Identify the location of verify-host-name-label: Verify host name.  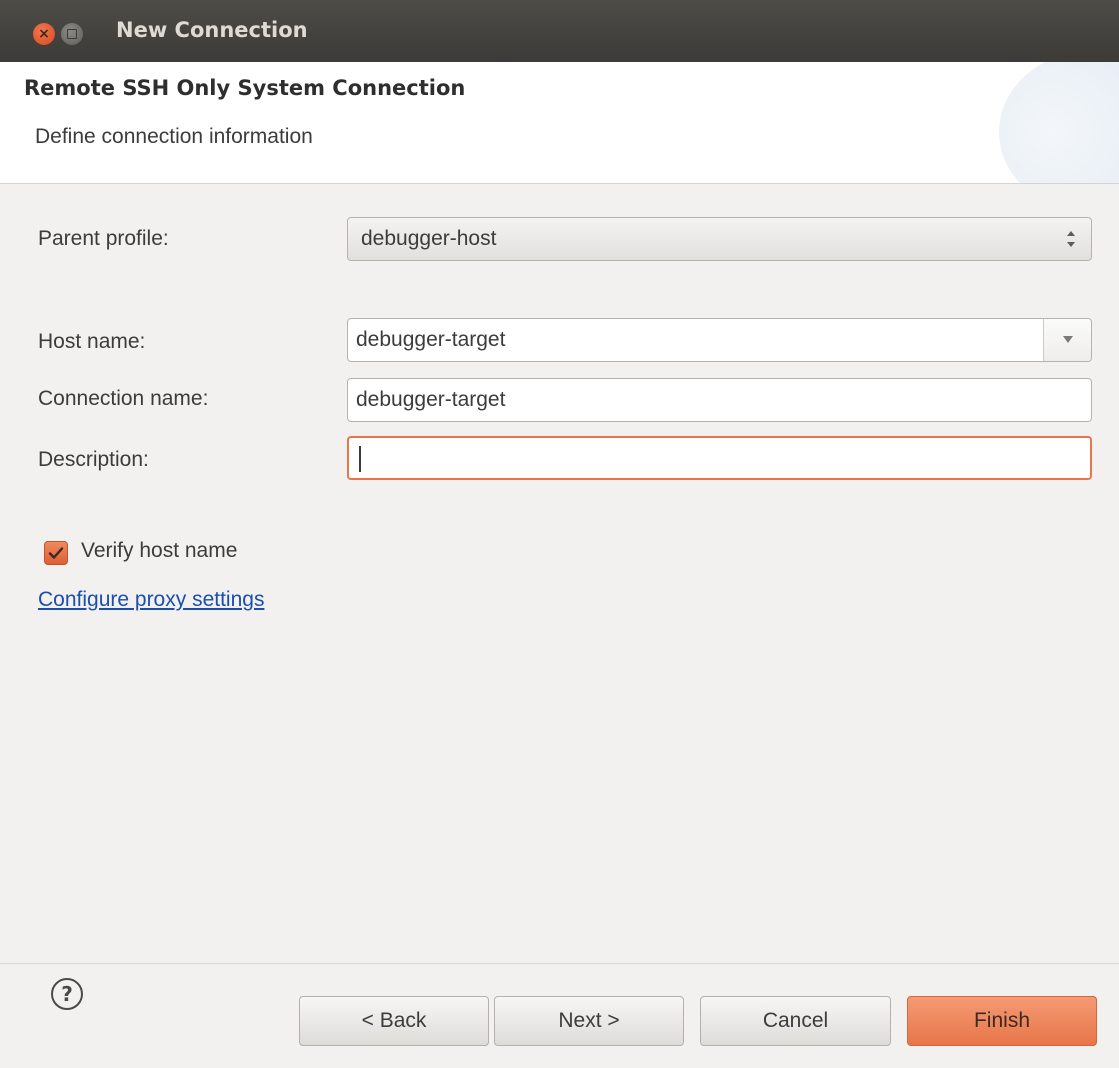
(159, 551).